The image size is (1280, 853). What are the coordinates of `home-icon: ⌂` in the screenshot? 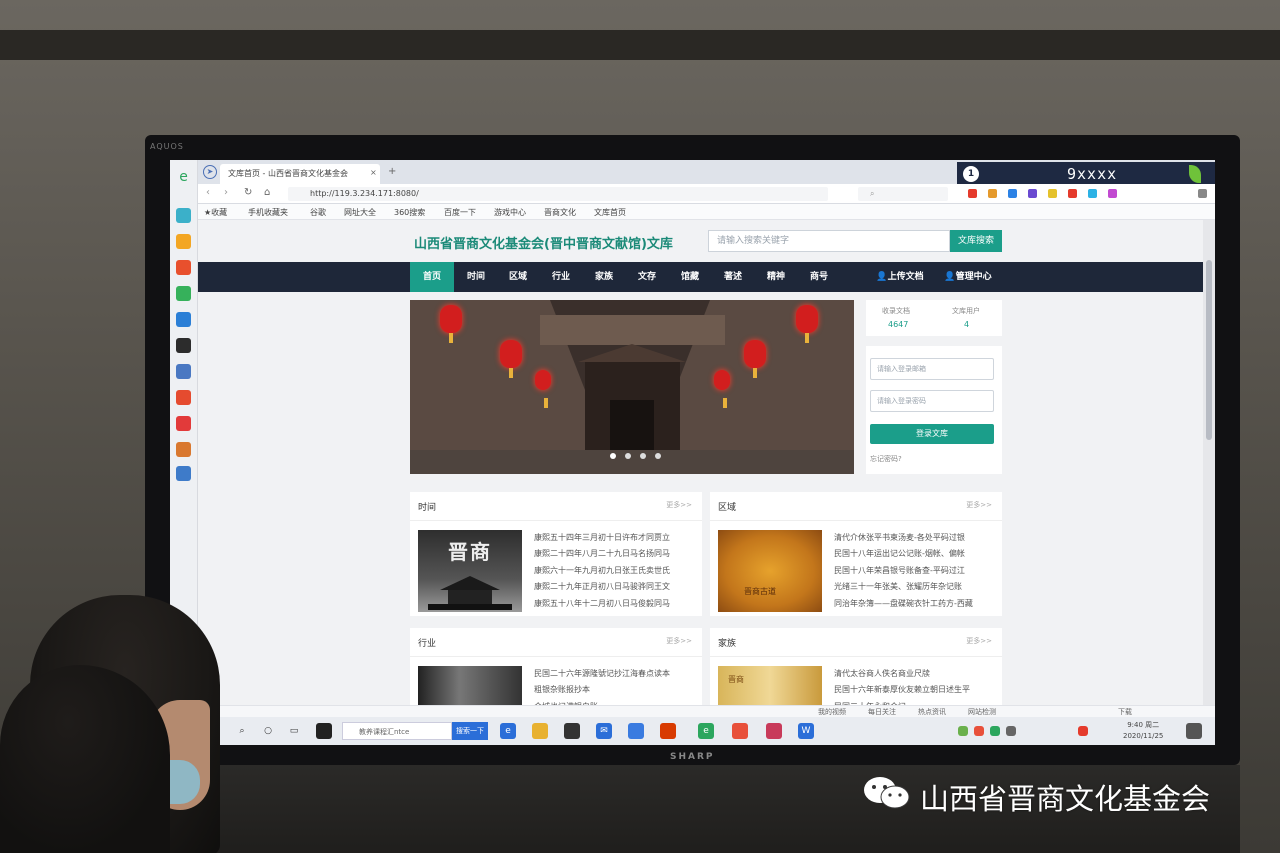 It's located at (267, 192).